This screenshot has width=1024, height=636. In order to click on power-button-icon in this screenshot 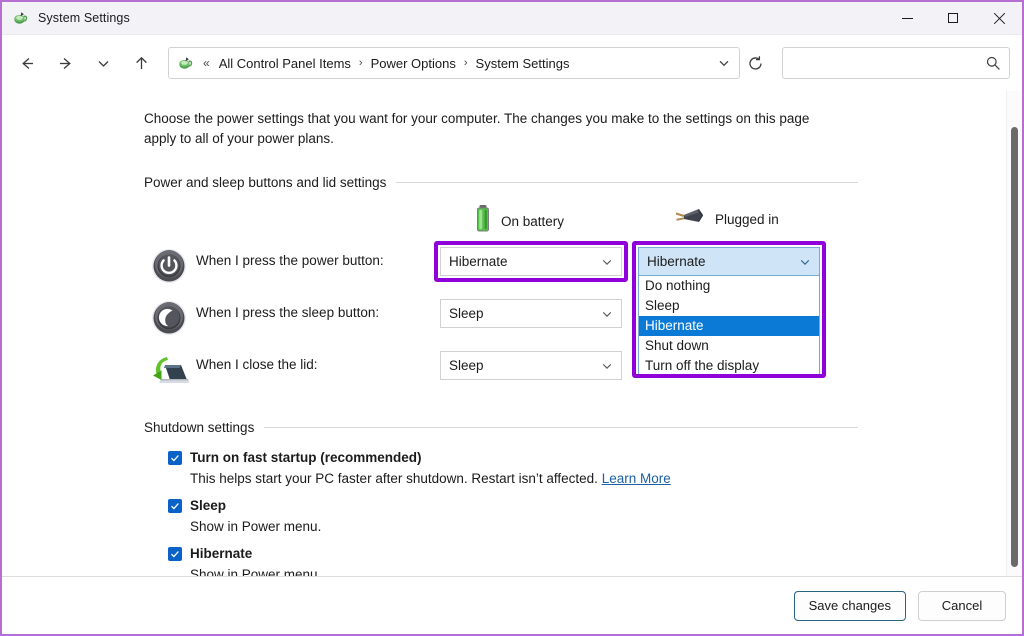, I will do `click(169, 266)`.